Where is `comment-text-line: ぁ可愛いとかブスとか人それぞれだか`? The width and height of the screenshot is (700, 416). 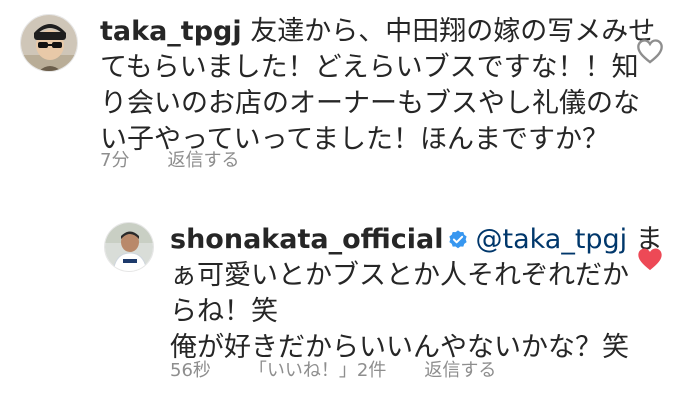 comment-text-line: ぁ可愛いとかブスとか人それぞれだか is located at coordinates (399, 275).